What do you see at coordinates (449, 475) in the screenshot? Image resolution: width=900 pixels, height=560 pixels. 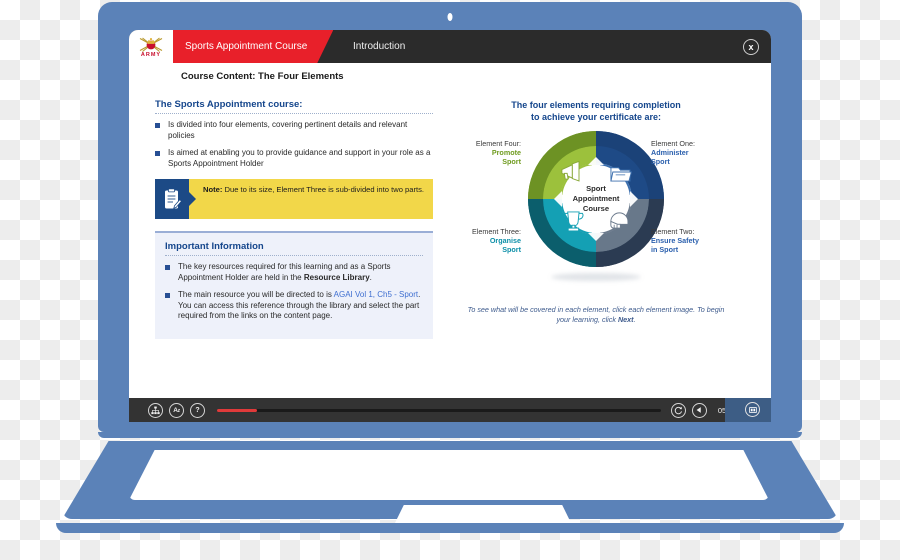 I see `keyboard-area` at bounding box center [449, 475].